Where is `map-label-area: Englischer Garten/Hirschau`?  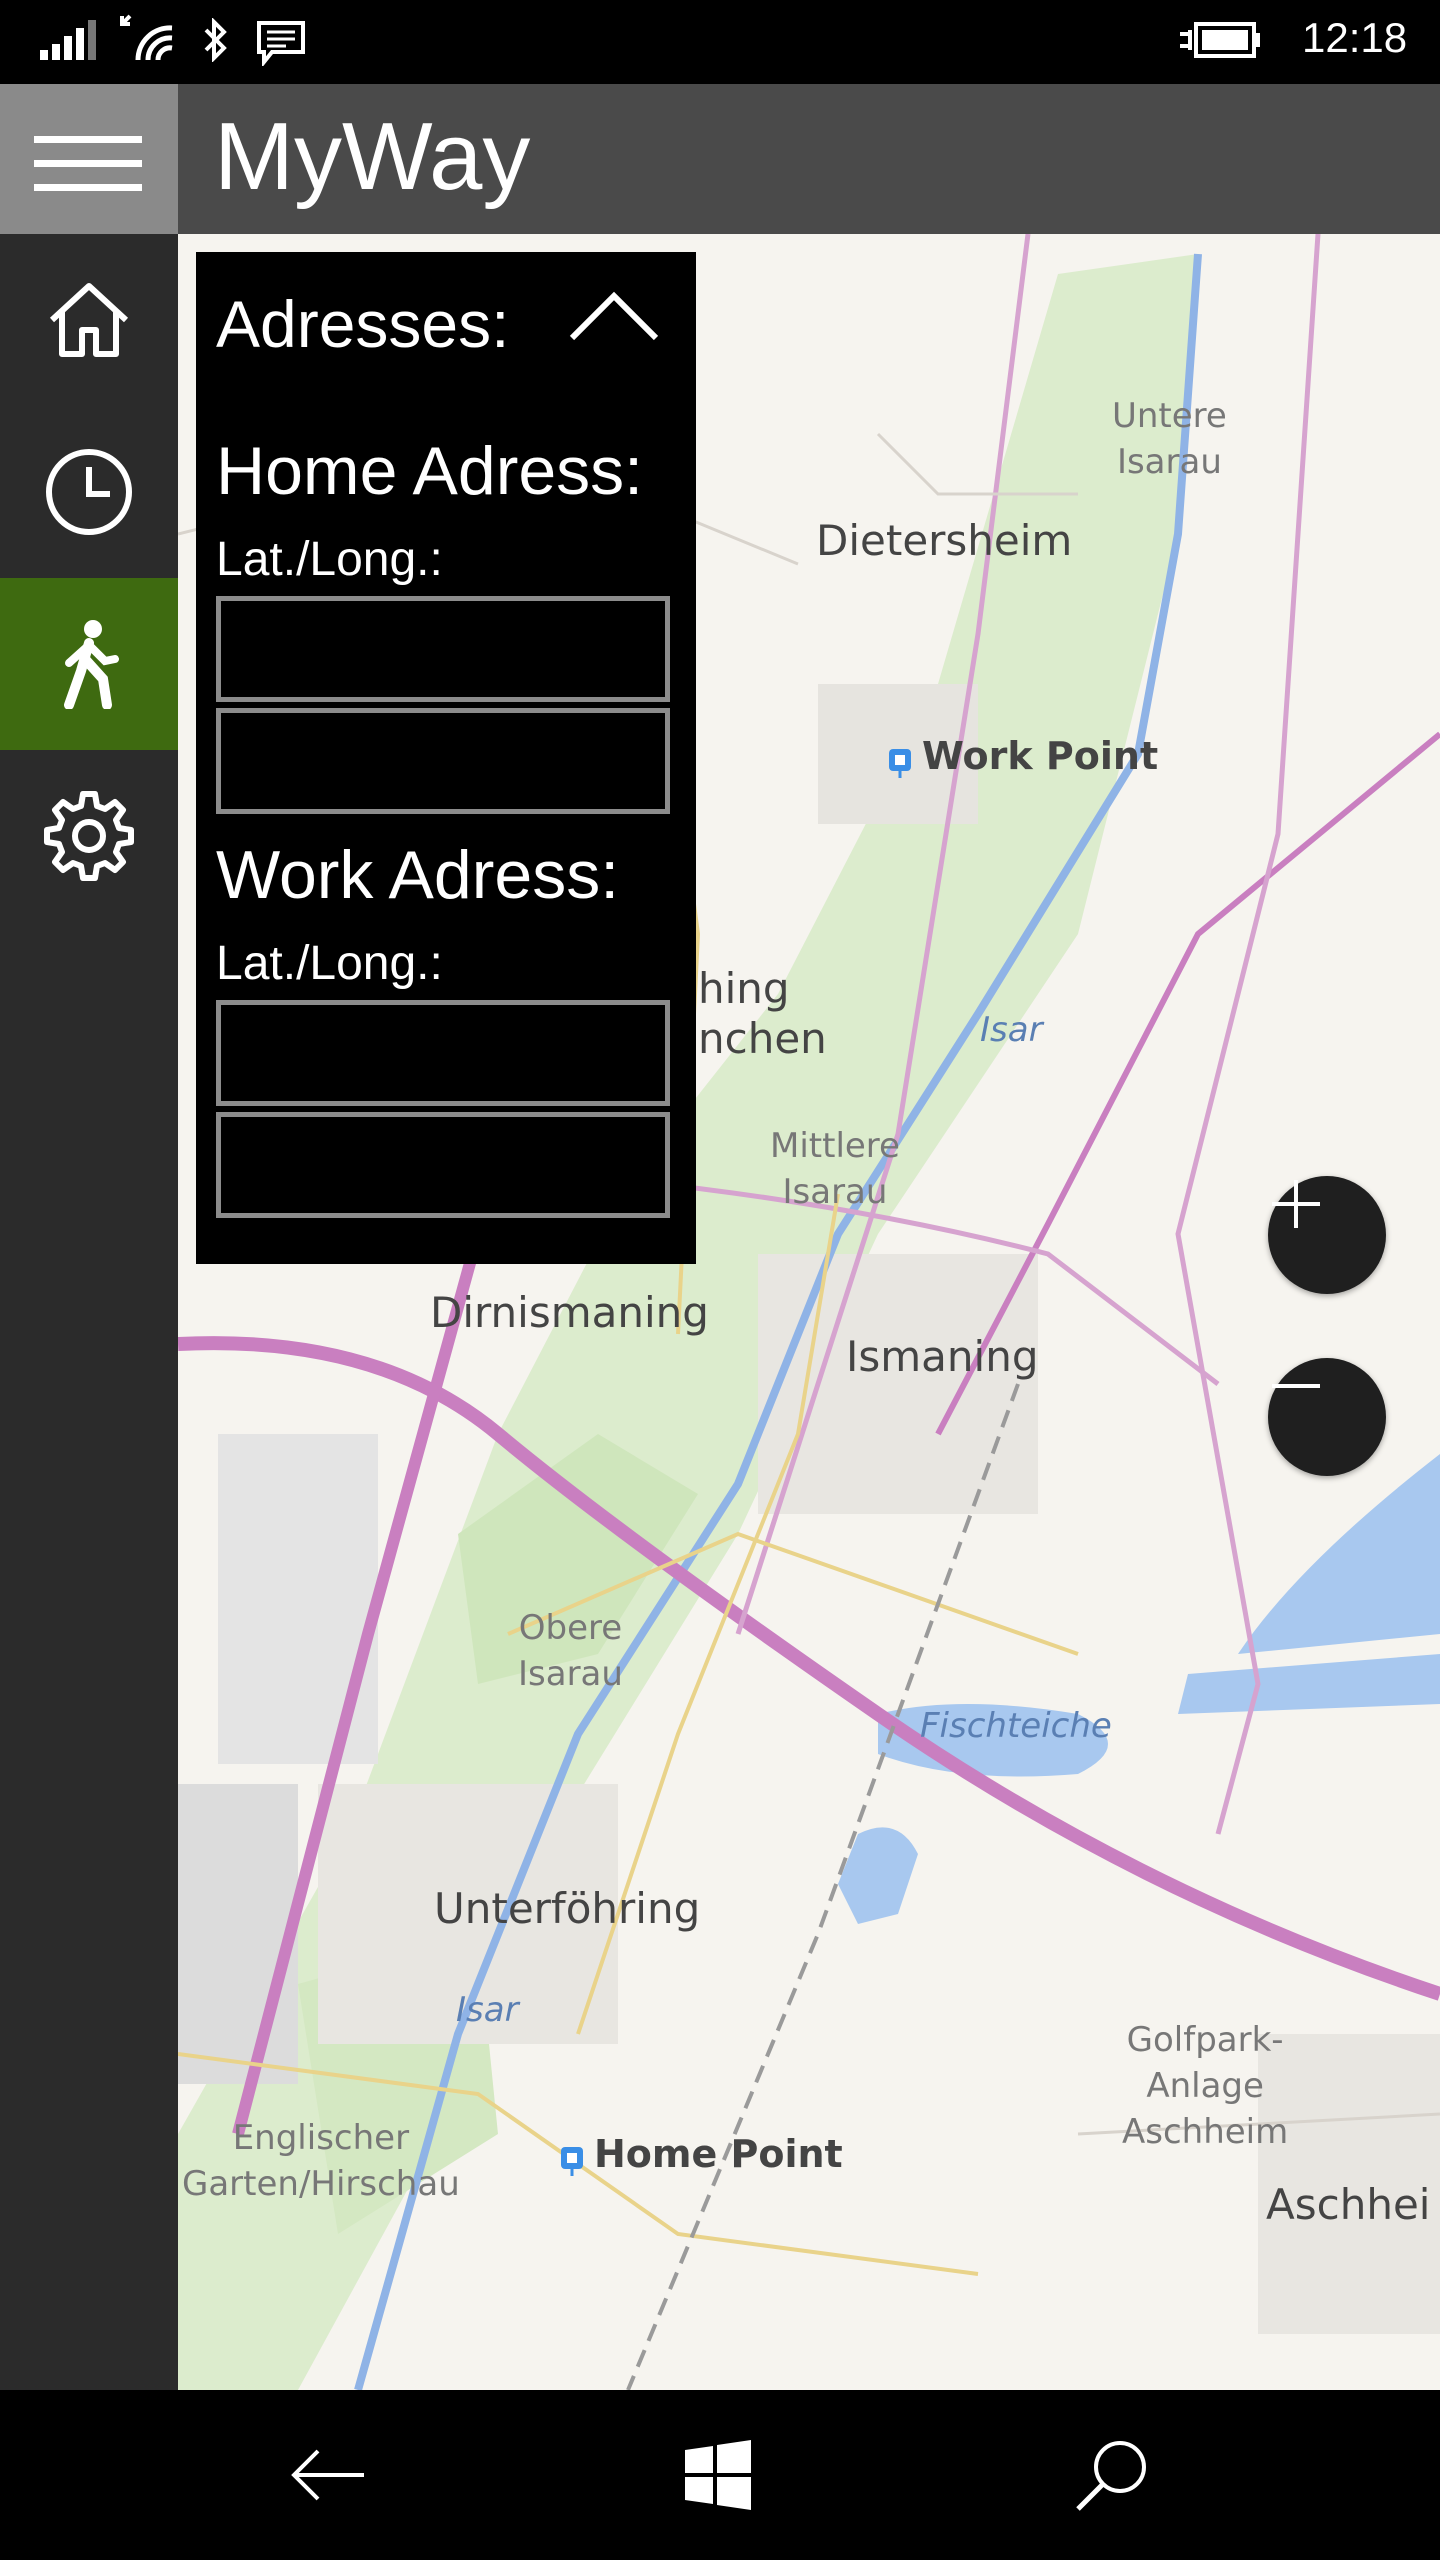
map-label-area: Englischer Garten/Hirschau is located at coordinates (321, 2161).